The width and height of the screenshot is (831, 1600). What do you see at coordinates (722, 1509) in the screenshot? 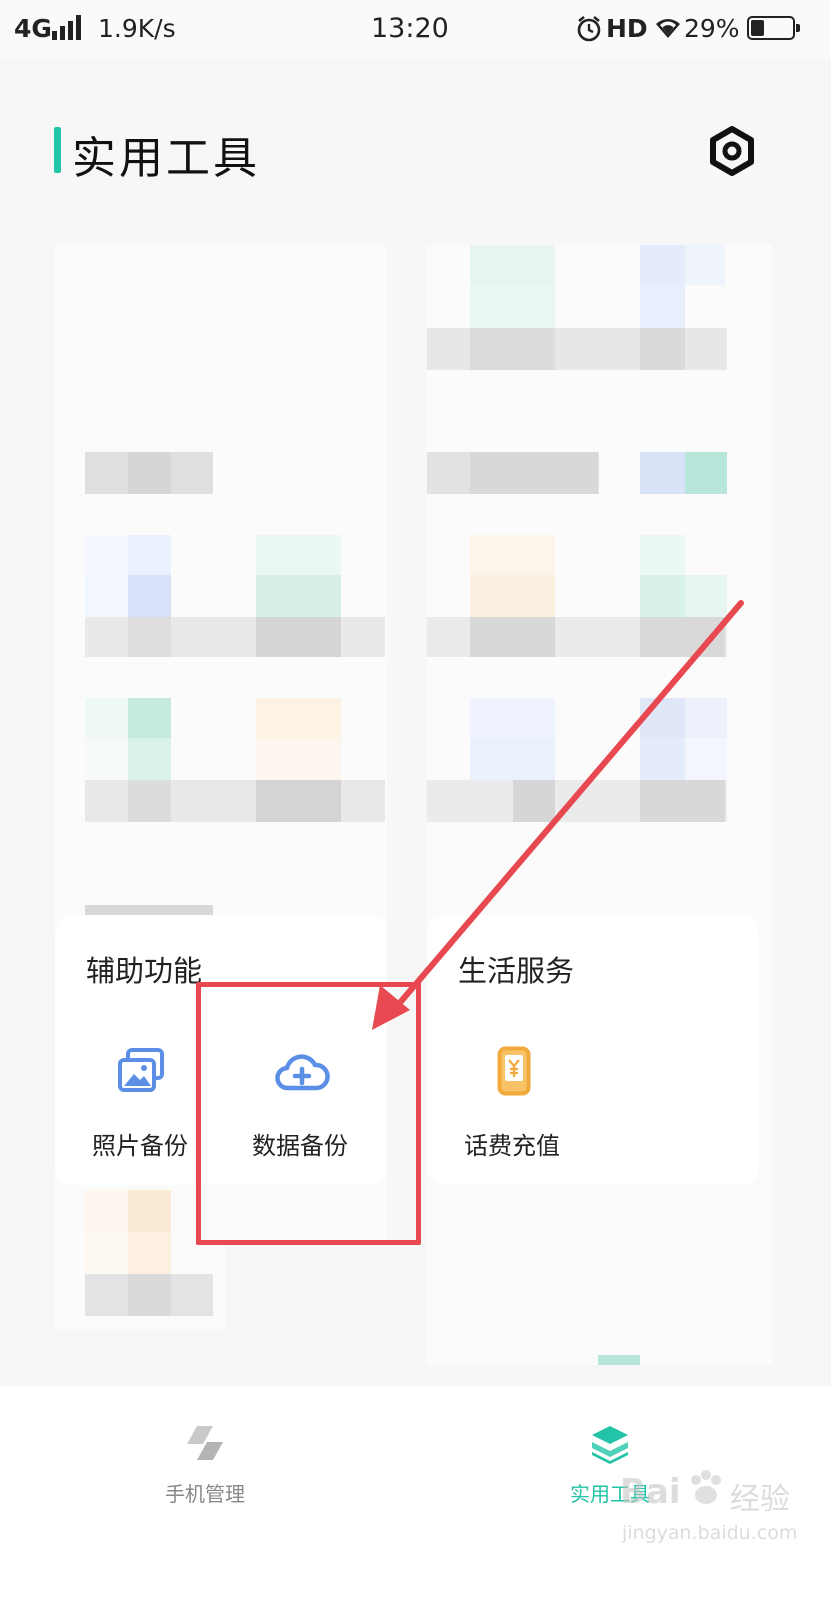
I see `baidu-jingyan-watermark: Bai 经验 jingyan.baidu.com` at bounding box center [722, 1509].